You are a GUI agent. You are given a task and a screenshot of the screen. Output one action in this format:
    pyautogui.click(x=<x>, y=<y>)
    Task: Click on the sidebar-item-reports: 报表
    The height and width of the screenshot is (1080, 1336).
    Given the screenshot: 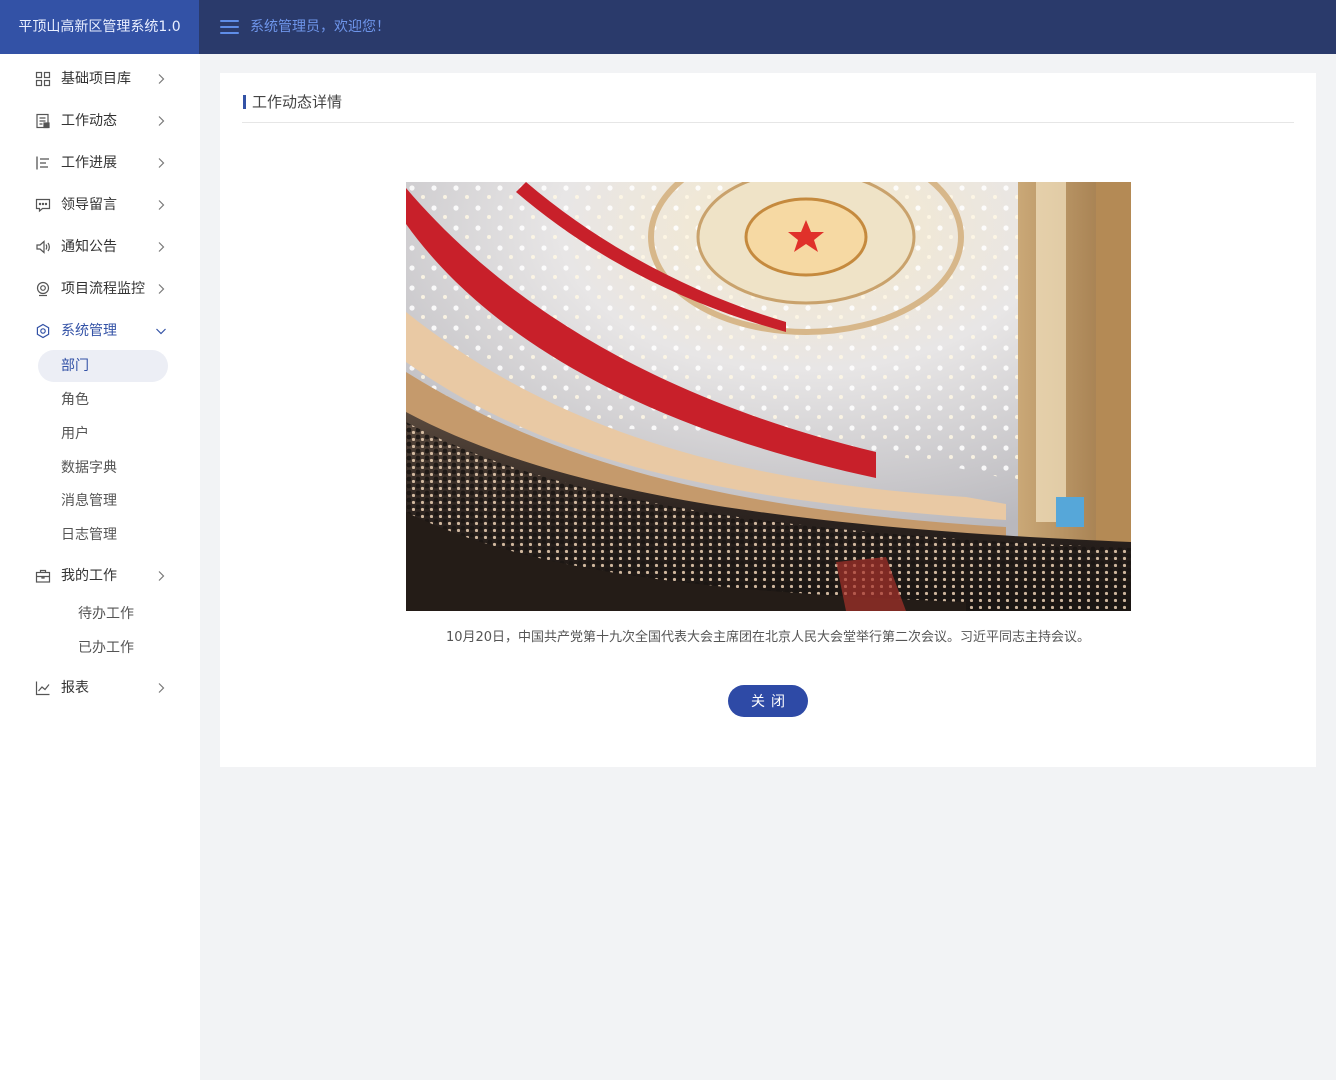 What is the action you would take?
    pyautogui.click(x=100, y=688)
    